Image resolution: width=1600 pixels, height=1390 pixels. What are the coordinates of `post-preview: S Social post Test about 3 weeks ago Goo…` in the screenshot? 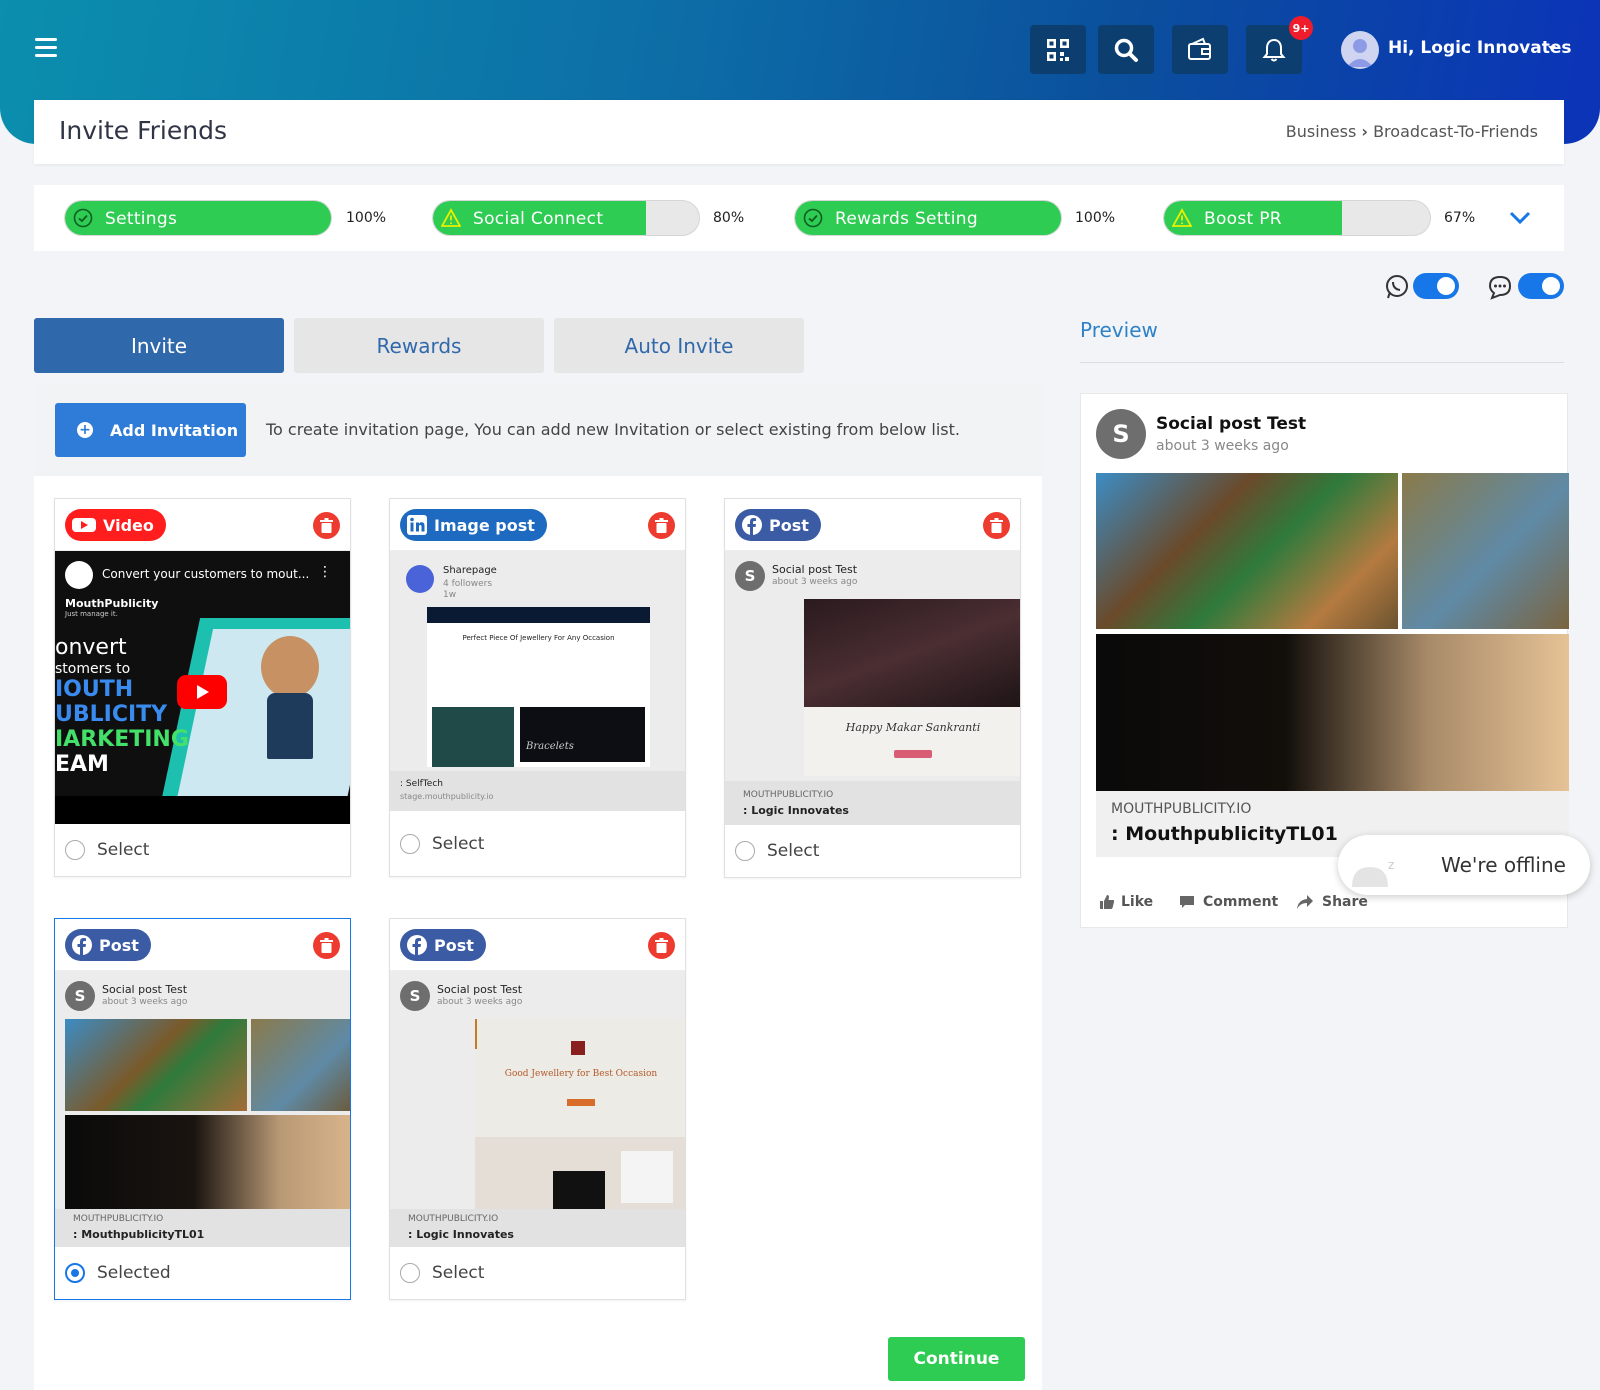 It's located at (537, 1109).